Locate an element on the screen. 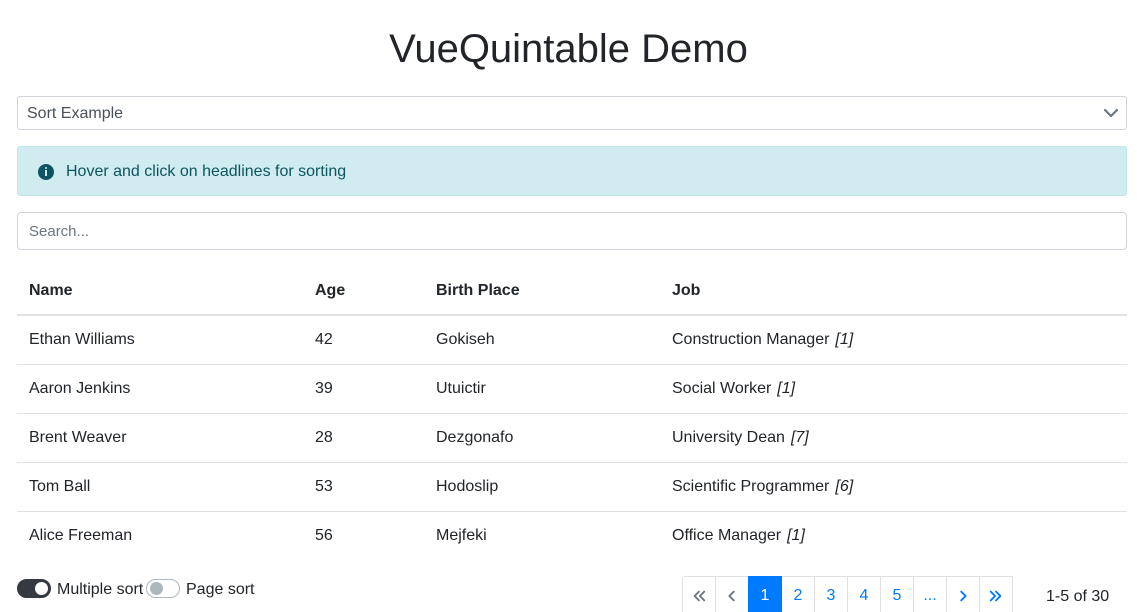  alert-text: Hover and click on headlines for sorting is located at coordinates (206, 171).